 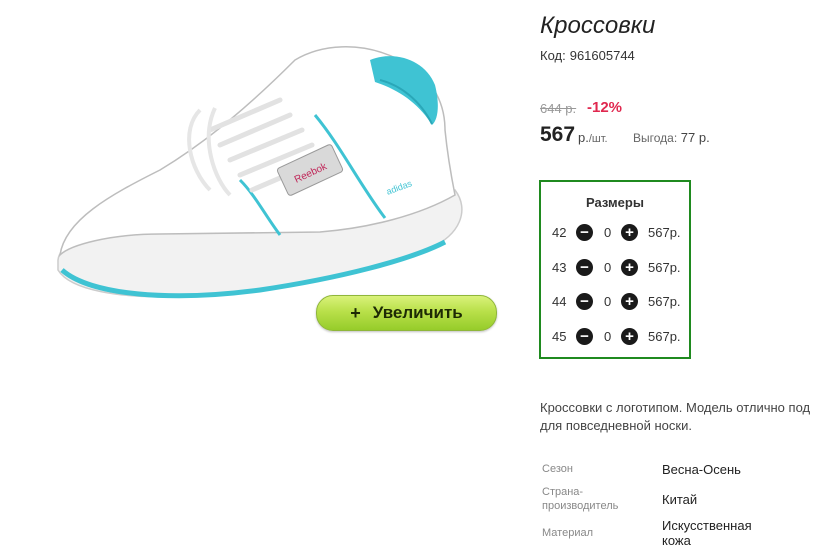 I want to click on spec-value-country: Китай, so click(x=680, y=499).